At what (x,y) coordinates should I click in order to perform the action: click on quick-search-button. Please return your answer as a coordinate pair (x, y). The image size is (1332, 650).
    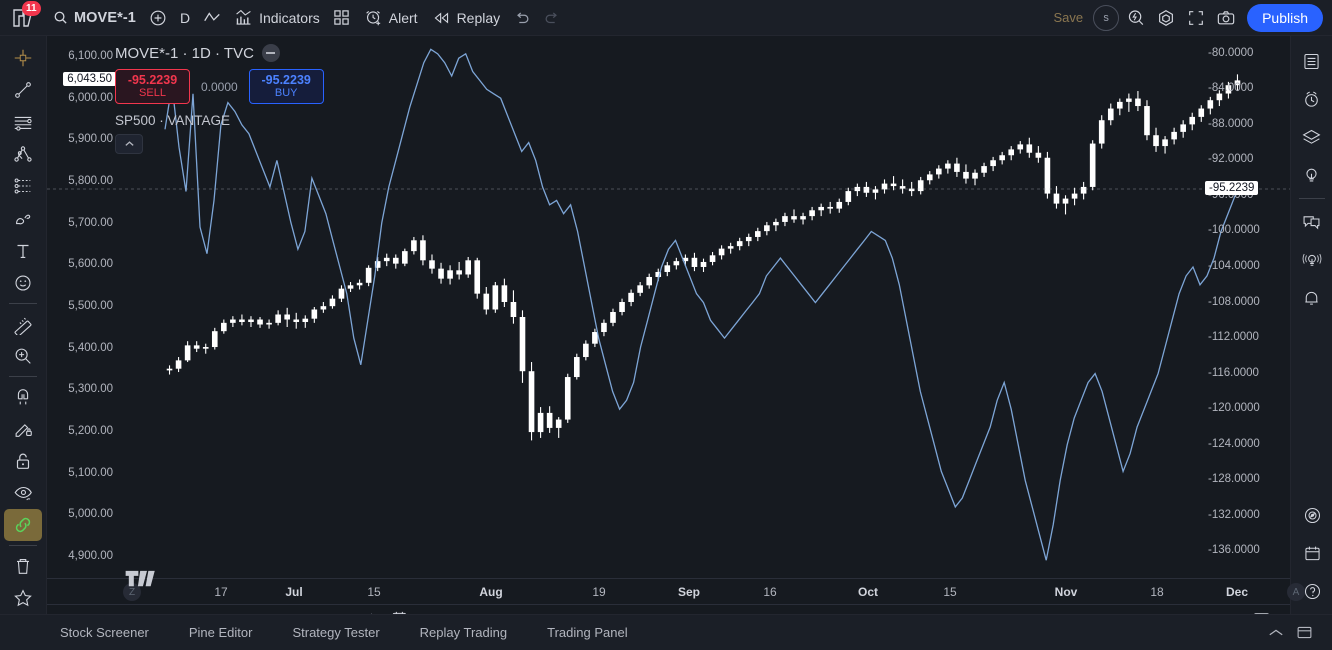
    Looking at the image, I should click on (1136, 18).